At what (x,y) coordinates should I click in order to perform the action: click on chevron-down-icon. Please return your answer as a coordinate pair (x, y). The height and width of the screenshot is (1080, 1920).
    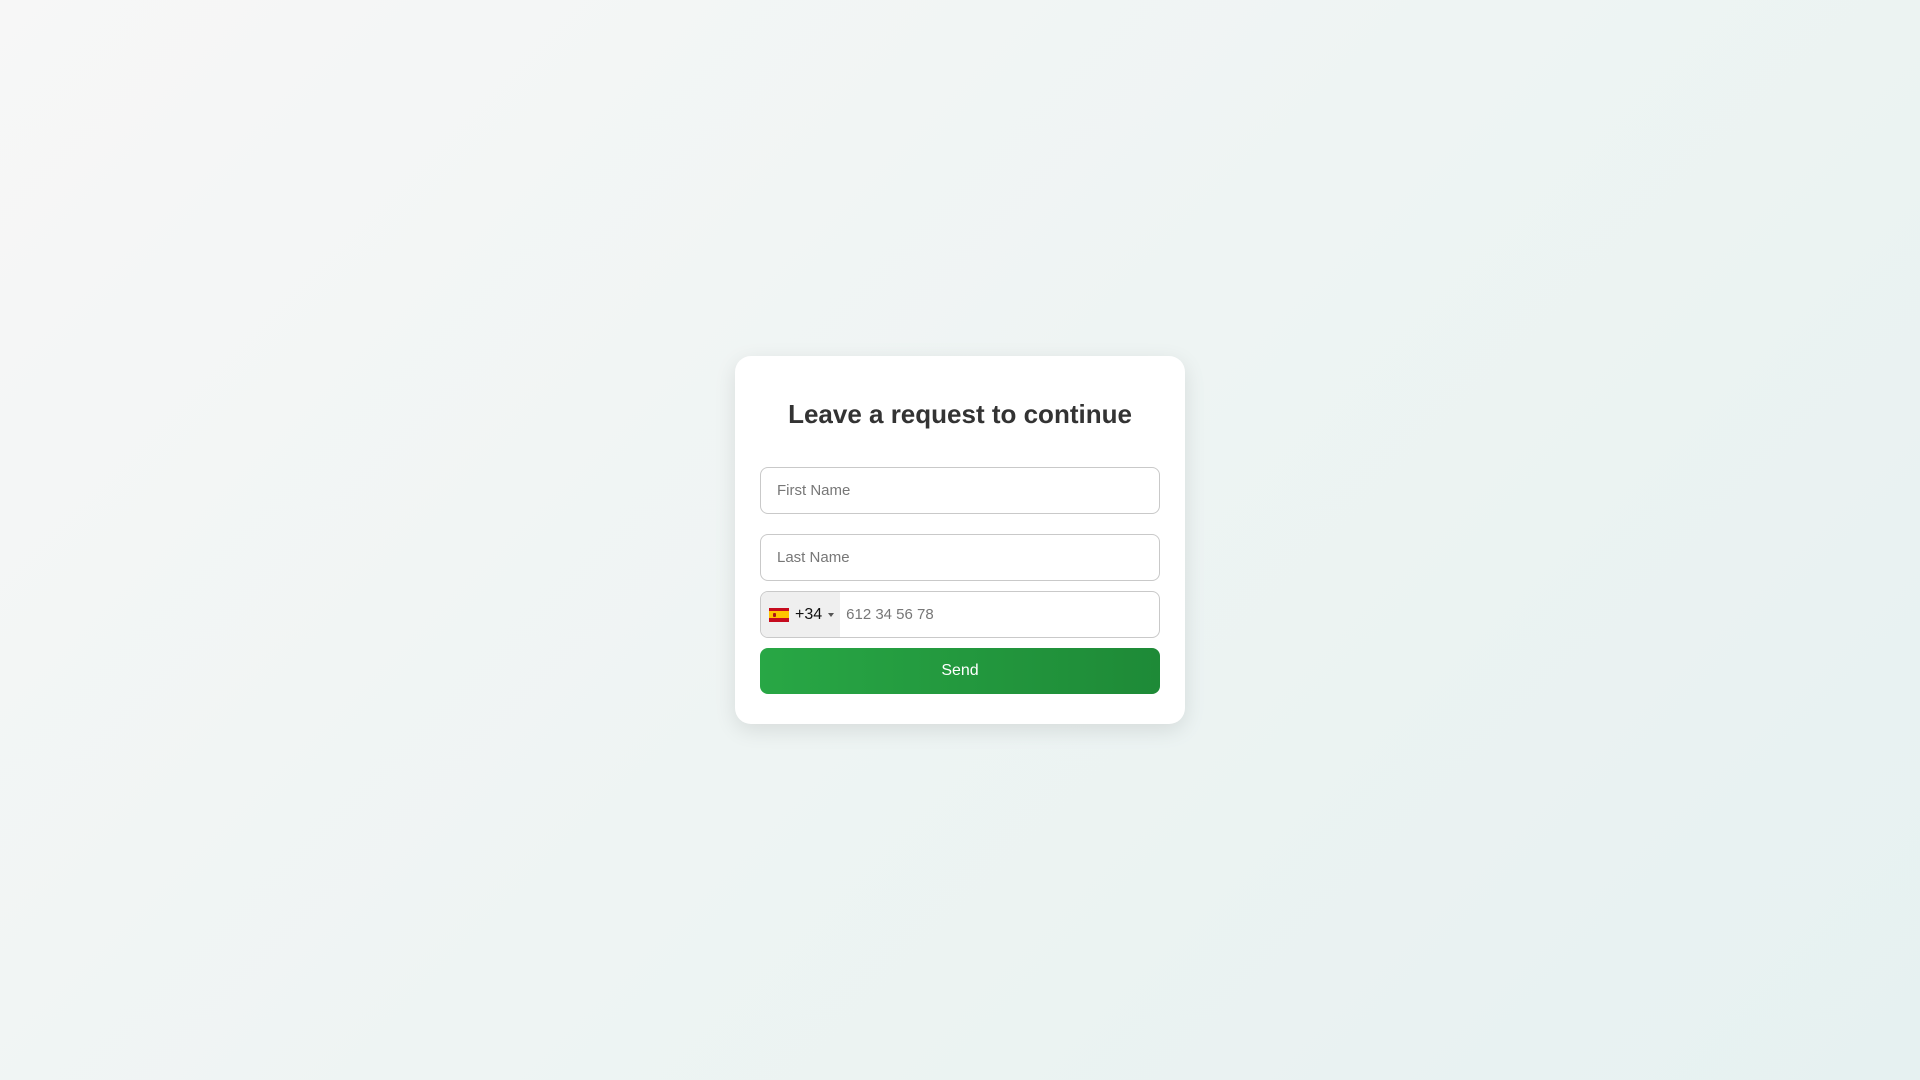
    Looking at the image, I should click on (831, 614).